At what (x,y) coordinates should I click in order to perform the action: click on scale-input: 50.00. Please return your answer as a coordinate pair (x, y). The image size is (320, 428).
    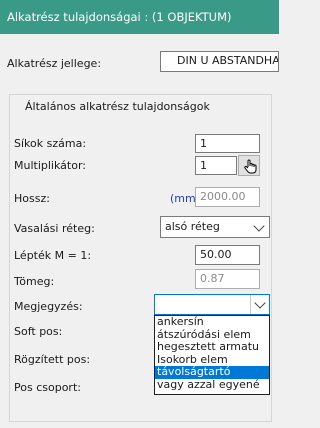
    Looking at the image, I should click on (227, 255).